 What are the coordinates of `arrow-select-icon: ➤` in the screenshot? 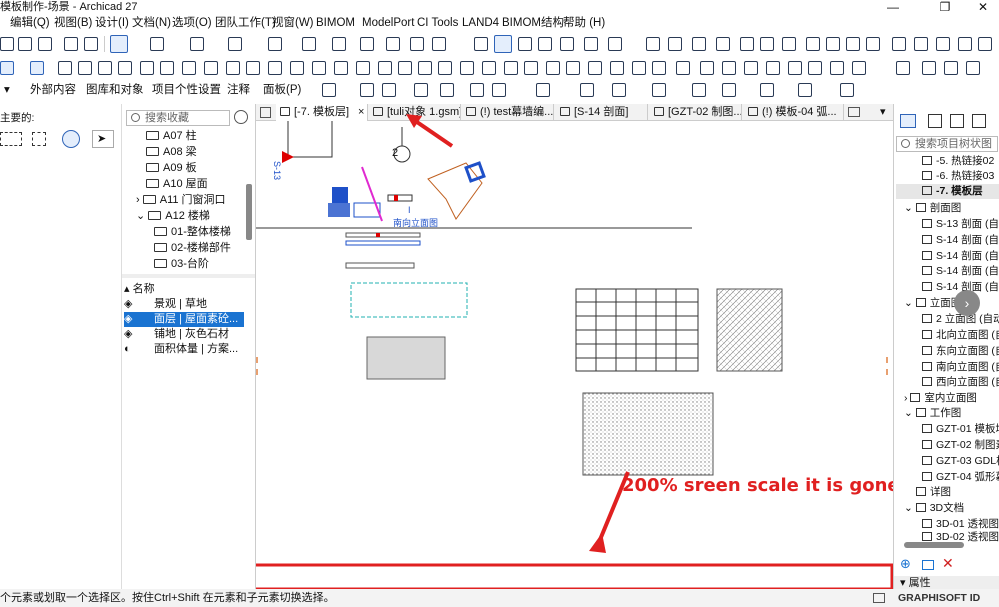 It's located at (103, 139).